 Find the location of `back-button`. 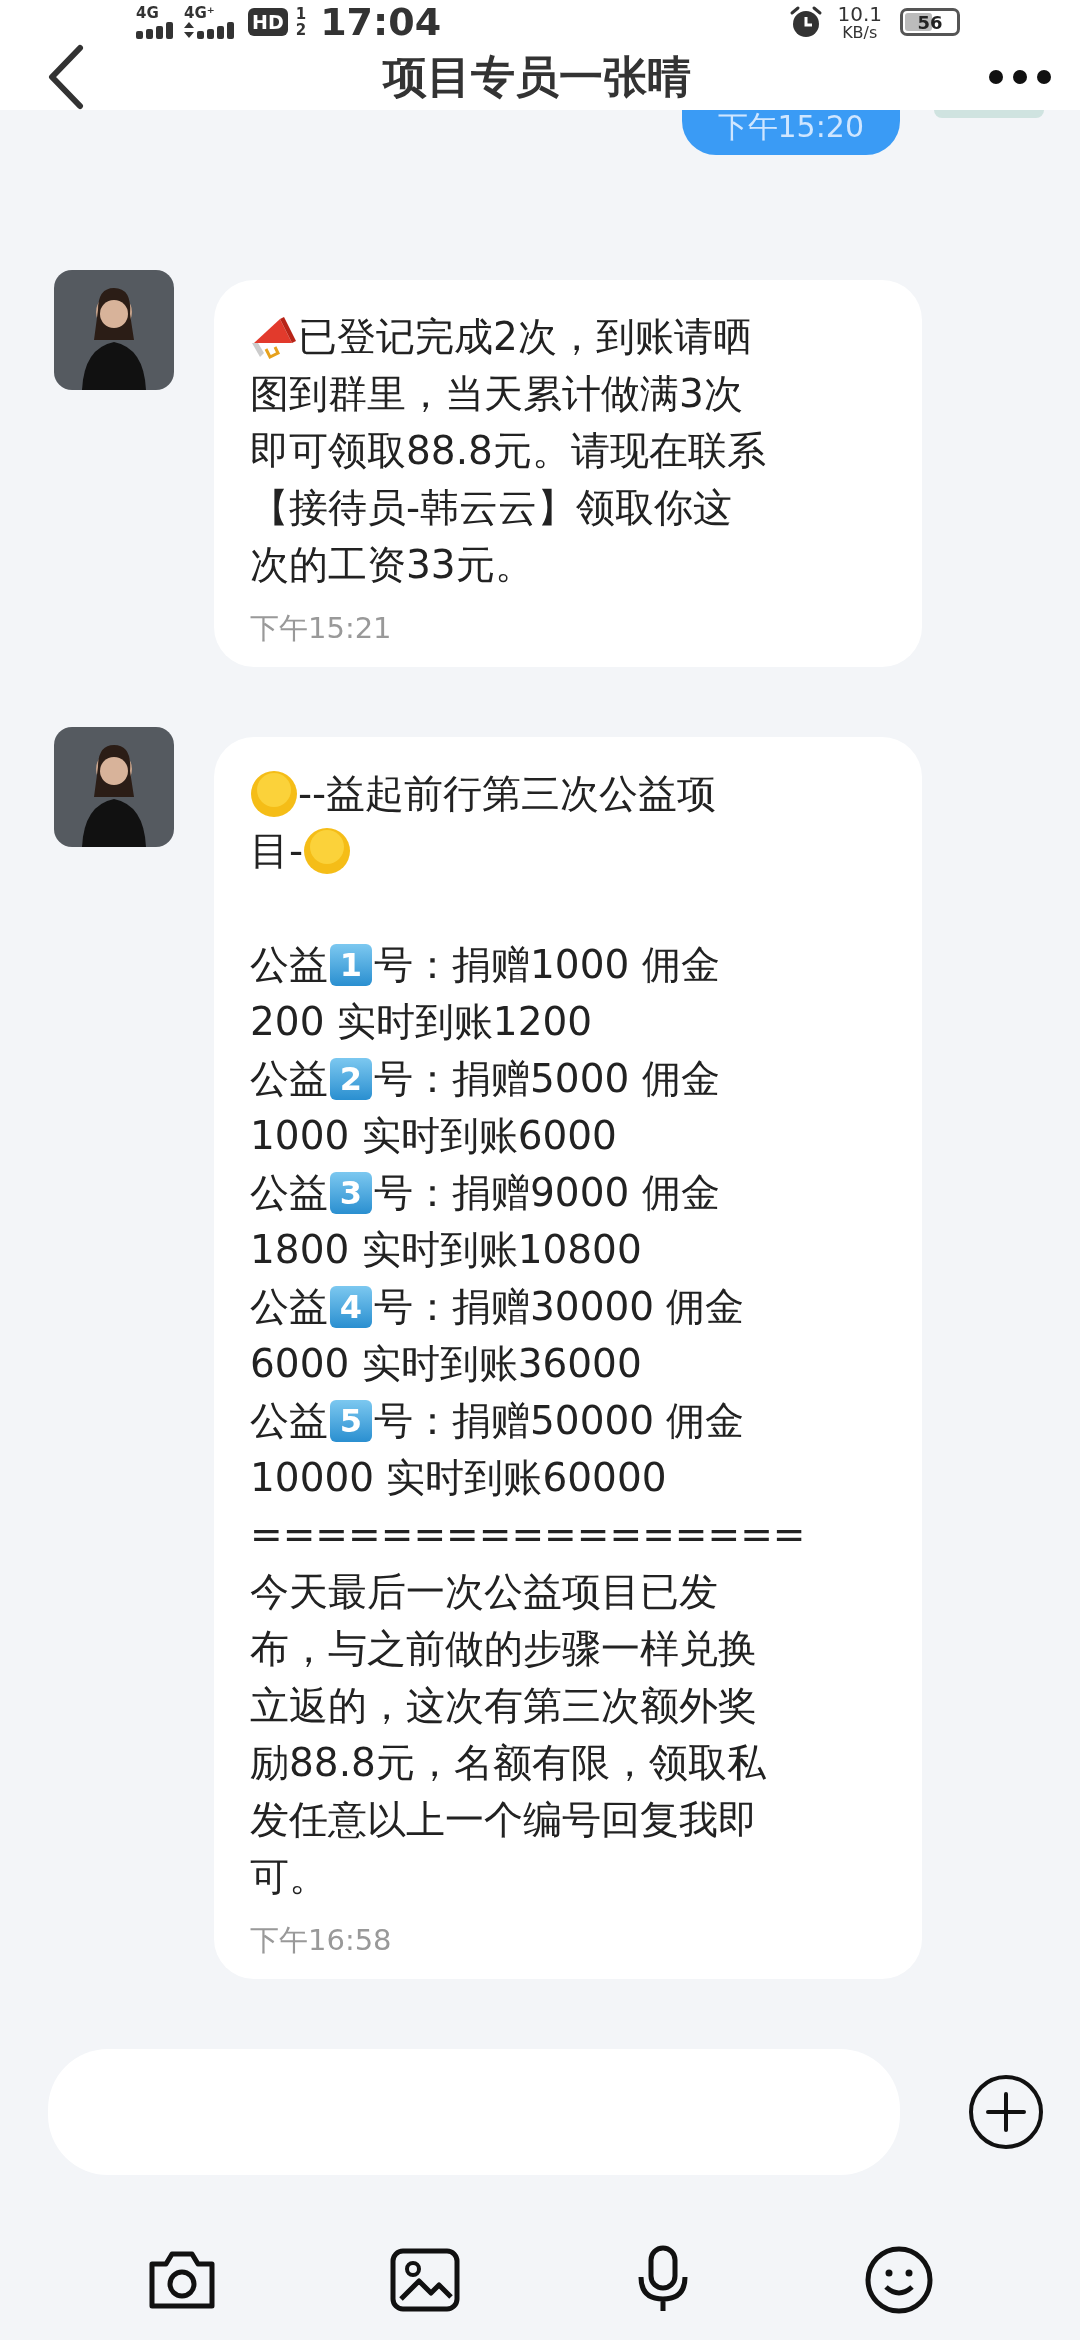

back-button is located at coordinates (66, 77).